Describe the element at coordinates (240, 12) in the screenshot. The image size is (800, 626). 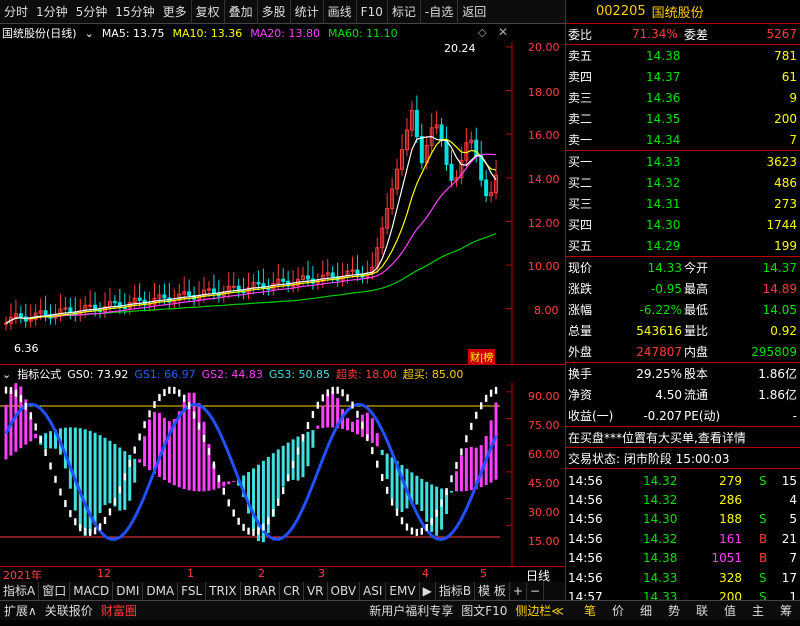
I see `toolbar-diejia: 叠加` at that location.